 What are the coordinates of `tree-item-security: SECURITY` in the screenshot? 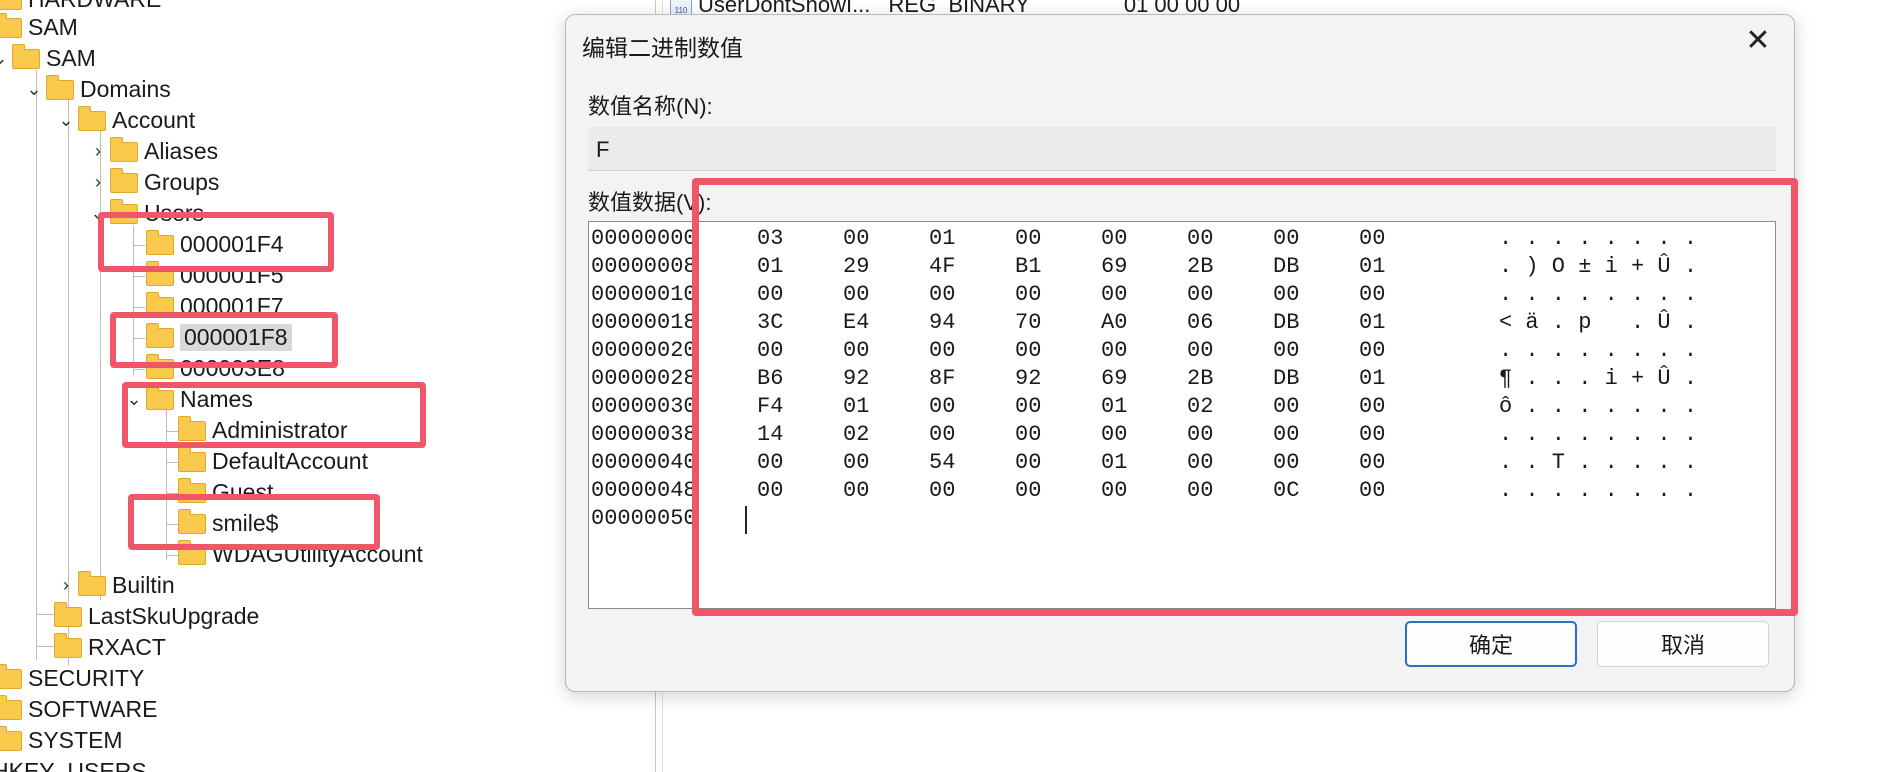 It's located at (72, 678).